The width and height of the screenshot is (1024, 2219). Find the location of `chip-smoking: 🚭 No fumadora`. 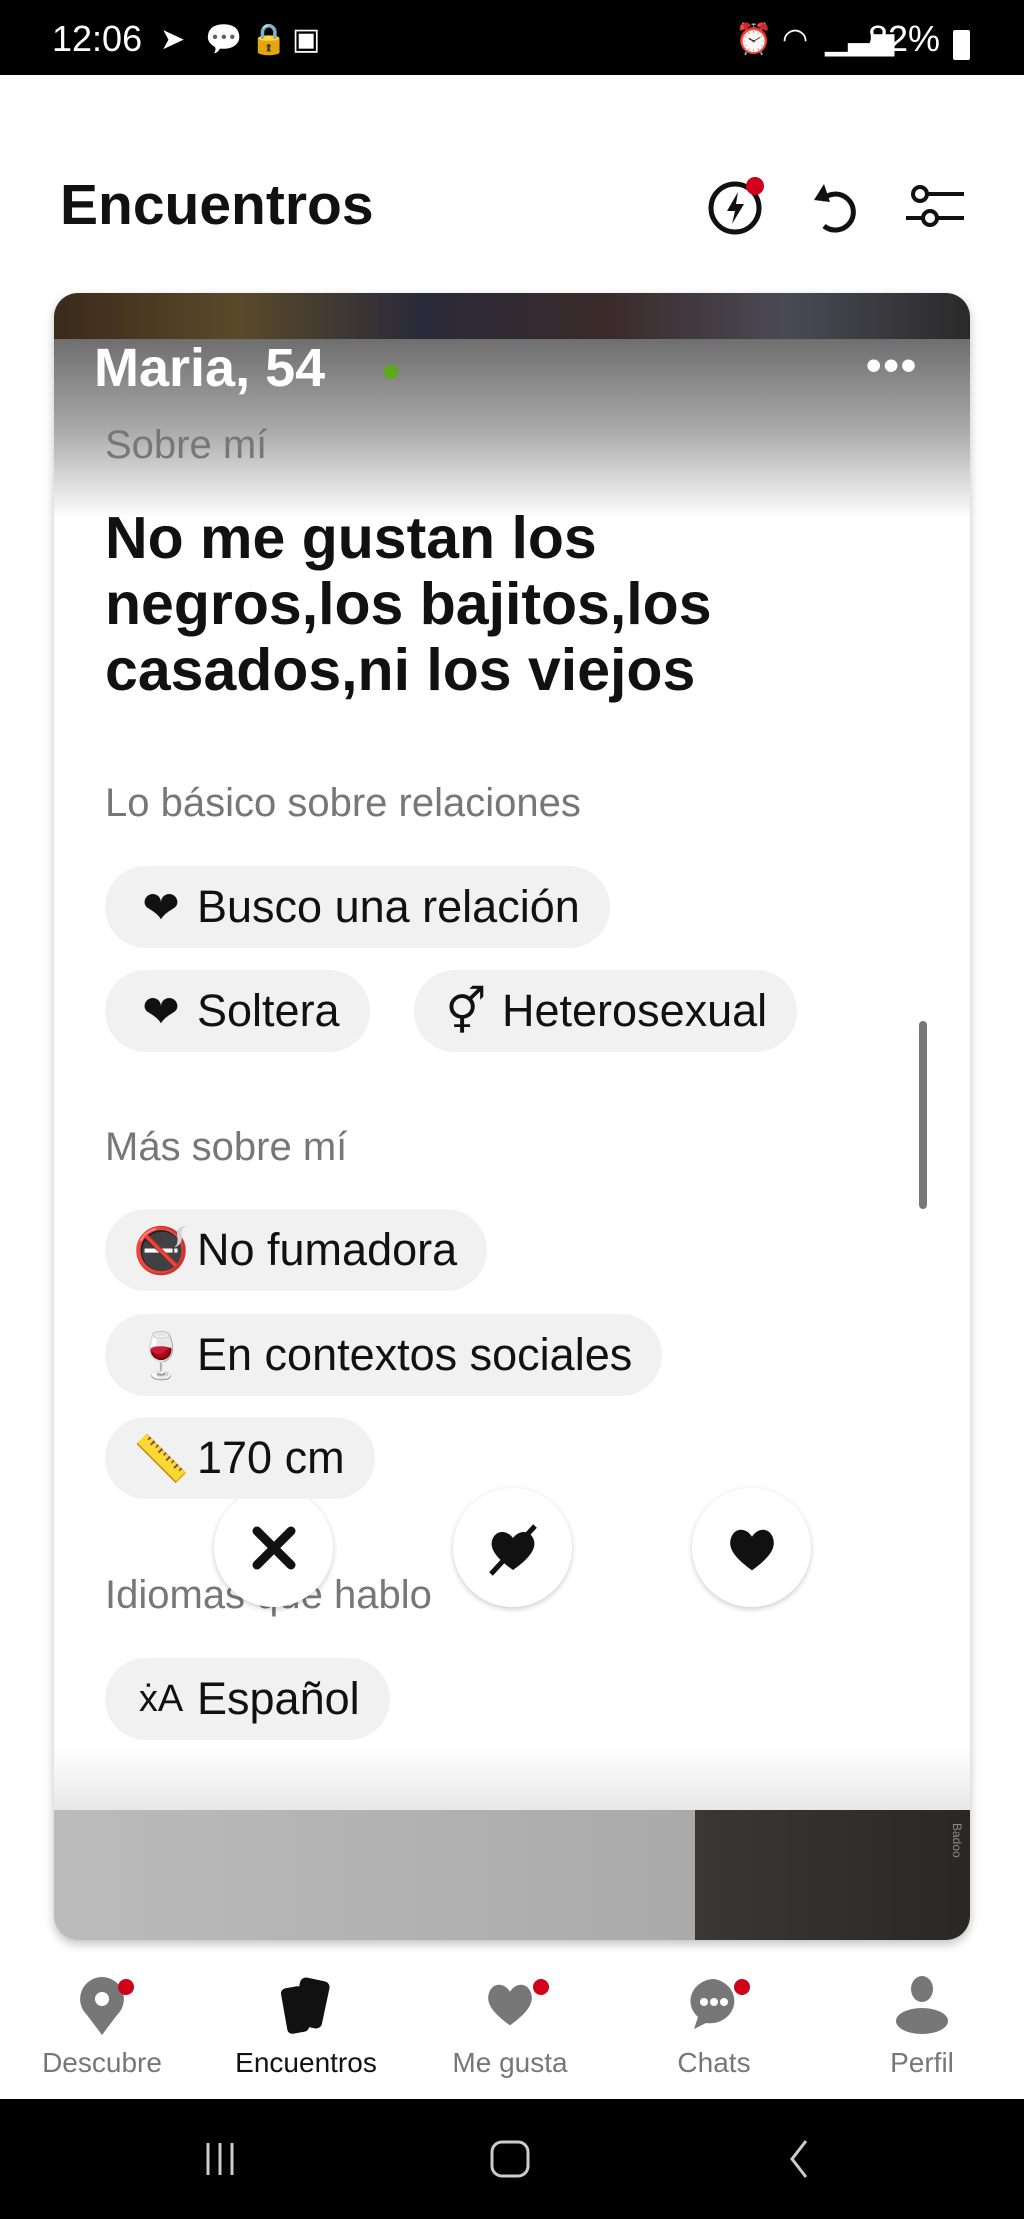

chip-smoking: 🚭 No fumadora is located at coordinates (296, 1250).